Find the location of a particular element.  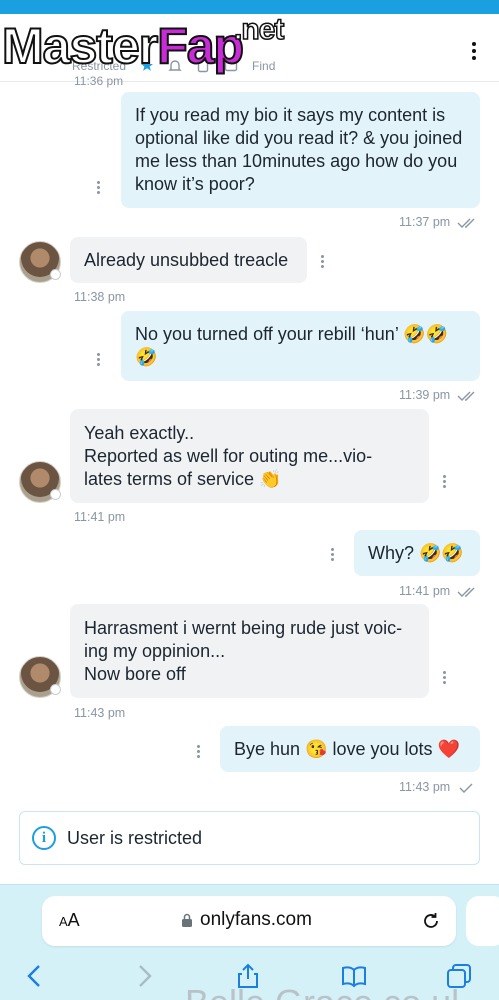

message-bubble-outgoing: Why? 🤣🤣 is located at coordinates (417, 553).